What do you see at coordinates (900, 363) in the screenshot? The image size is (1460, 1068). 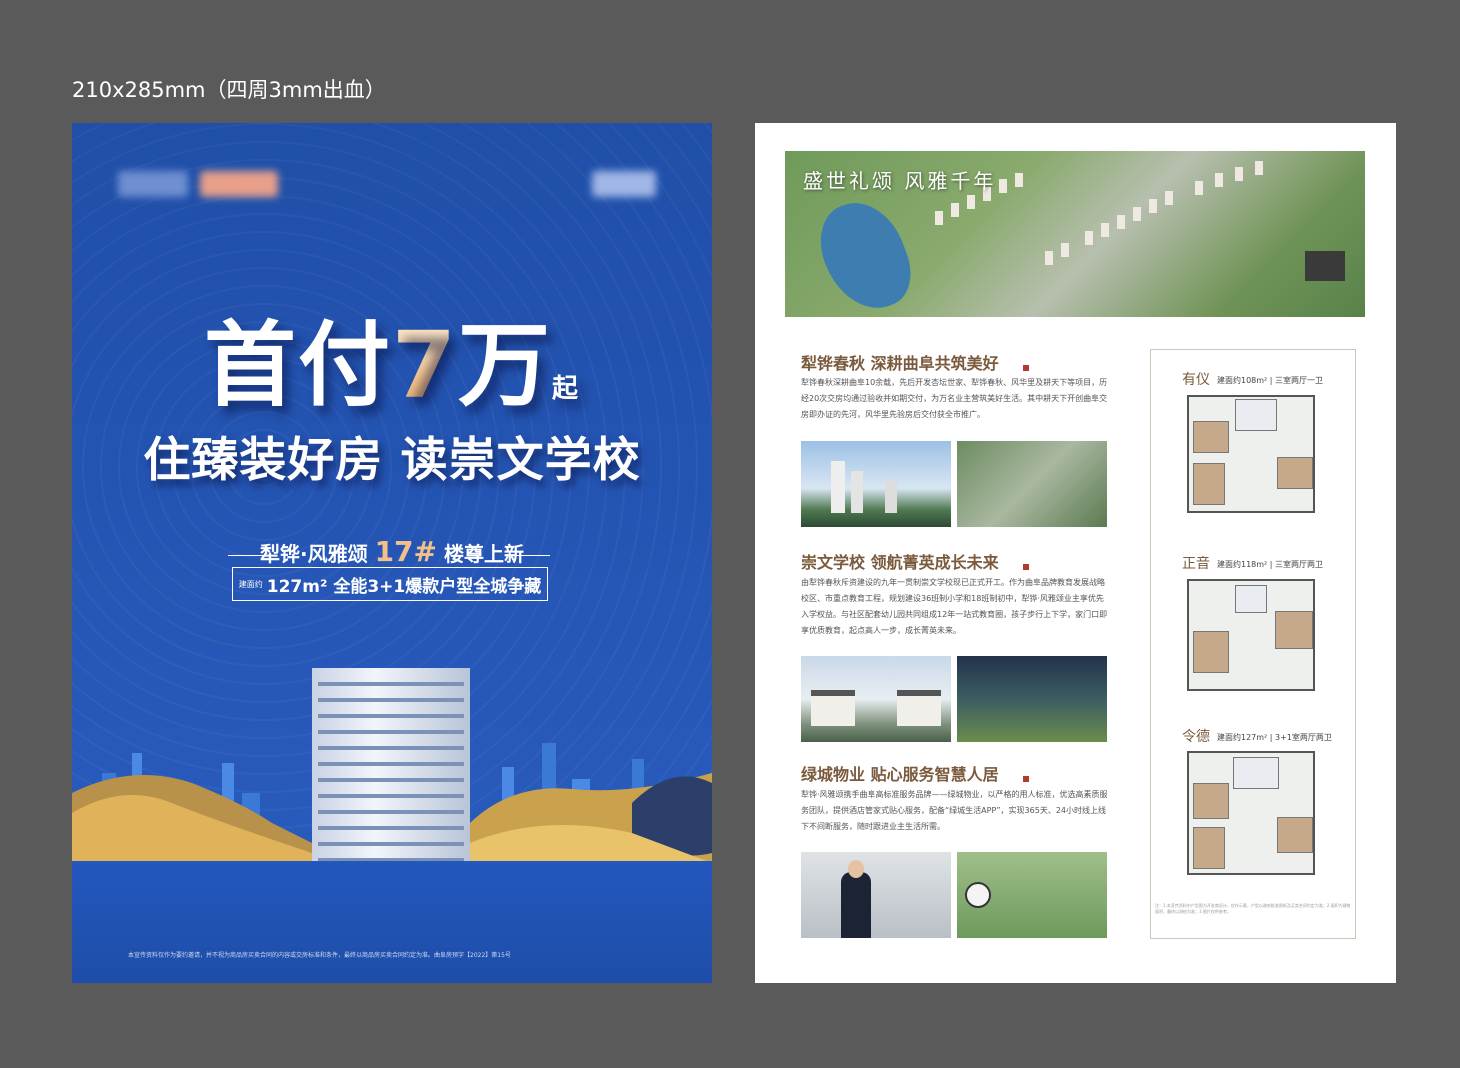 I see `section-title-developer: 犁铧春秋 深耕曲阜共筑美好` at bounding box center [900, 363].